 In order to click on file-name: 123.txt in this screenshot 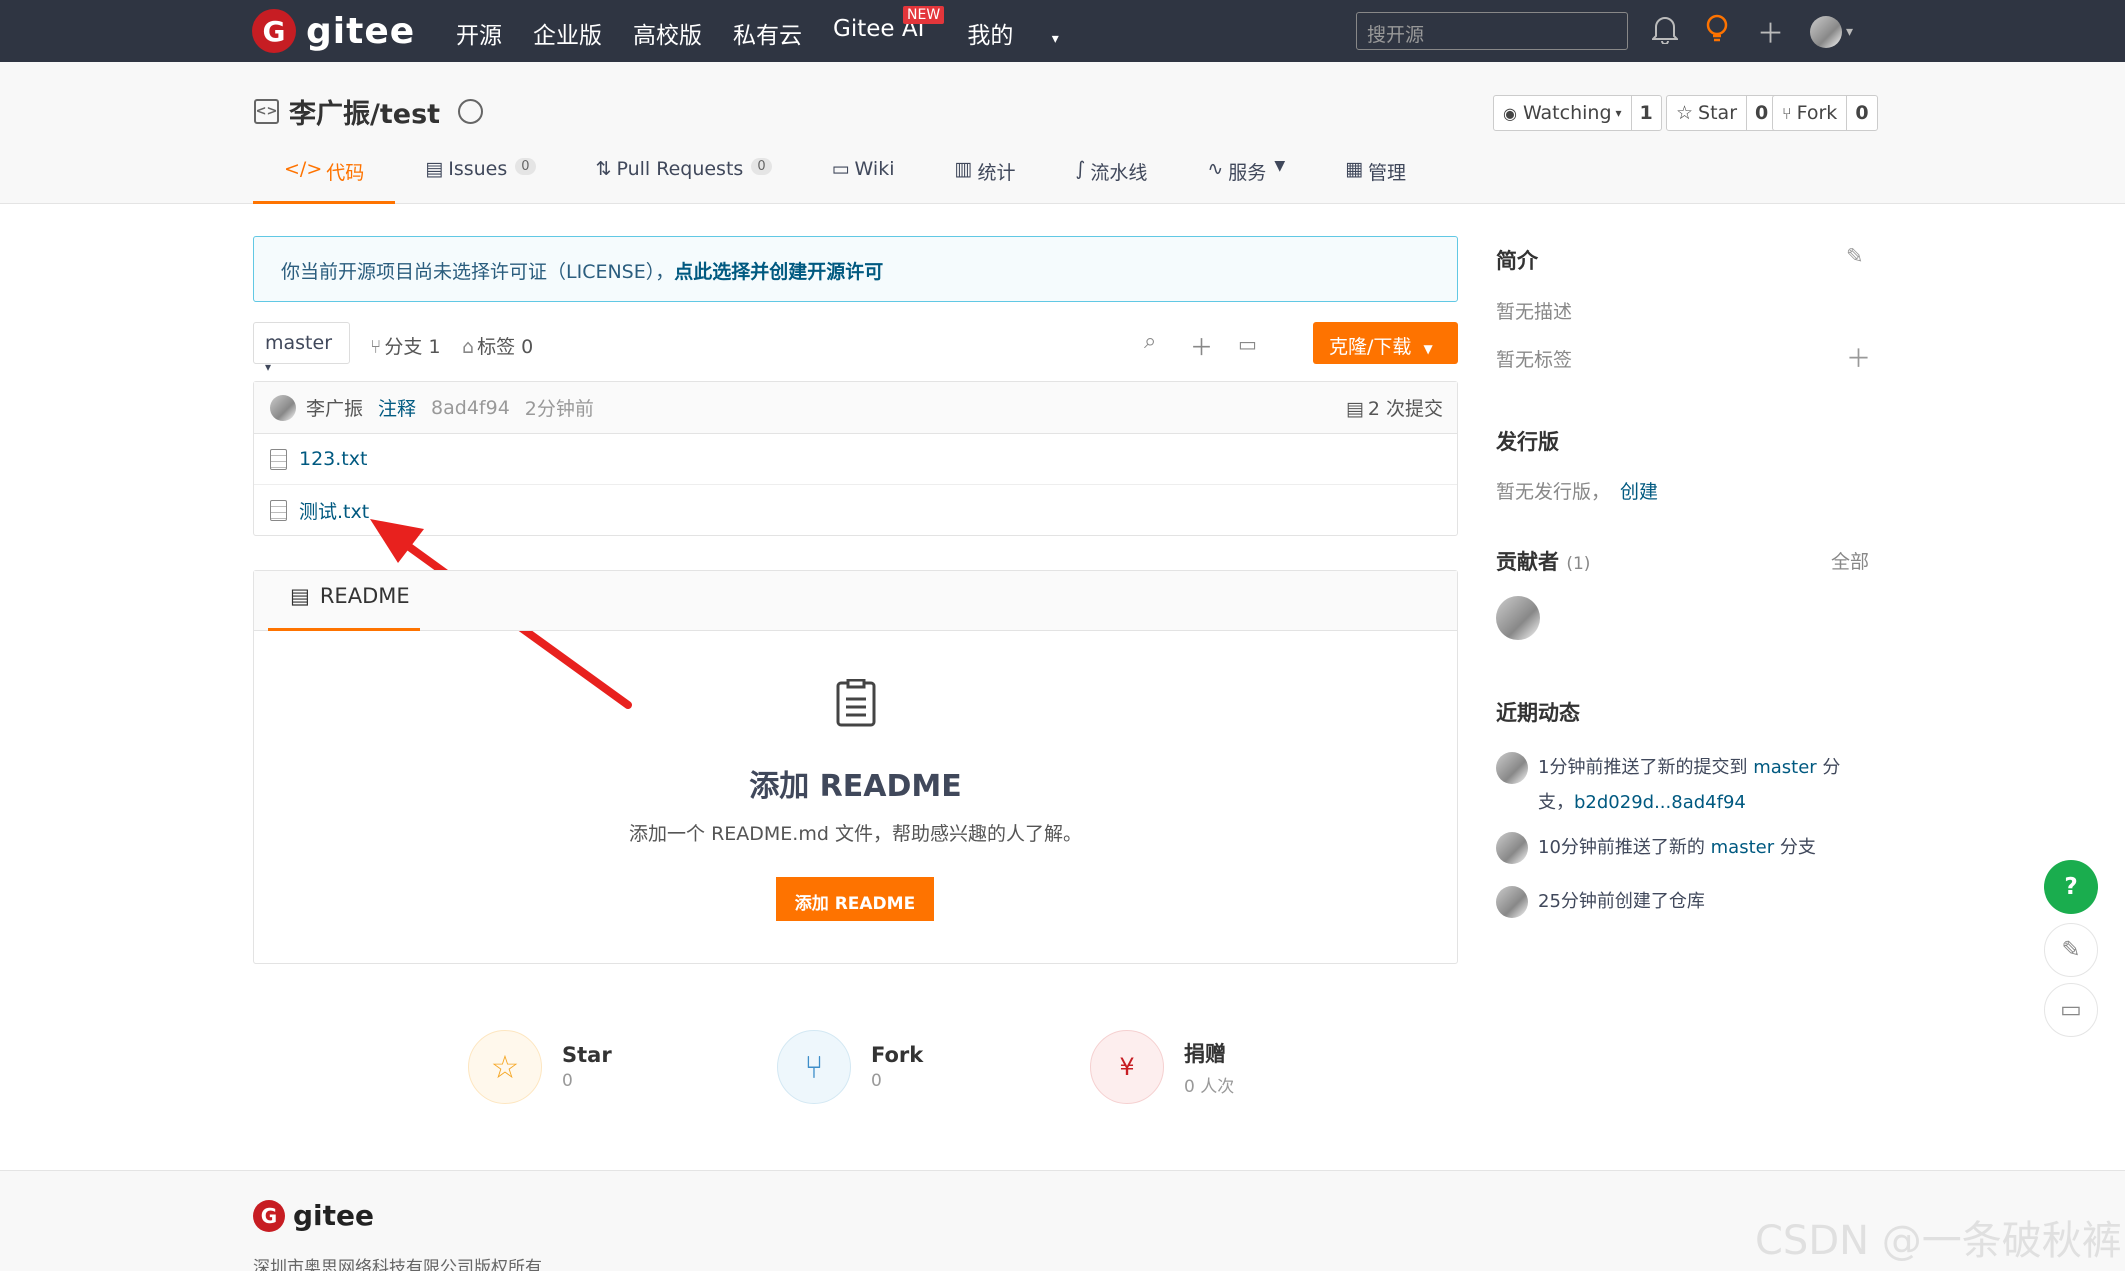, I will do `click(333, 459)`.